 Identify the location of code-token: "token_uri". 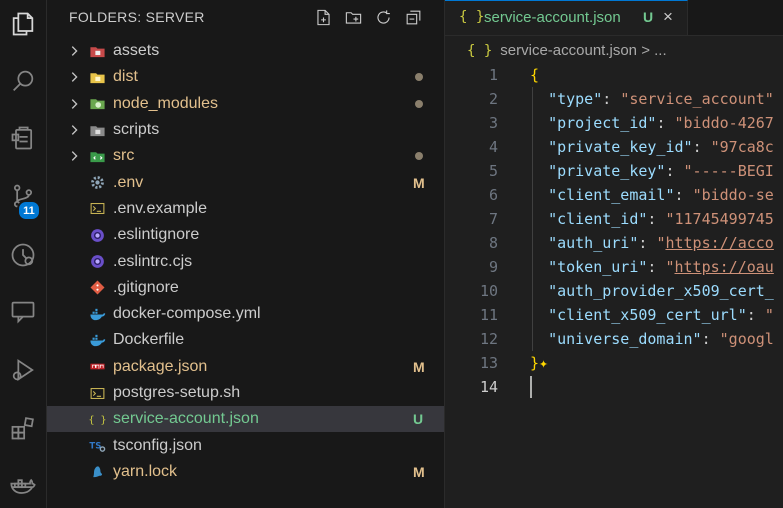
(598, 267).